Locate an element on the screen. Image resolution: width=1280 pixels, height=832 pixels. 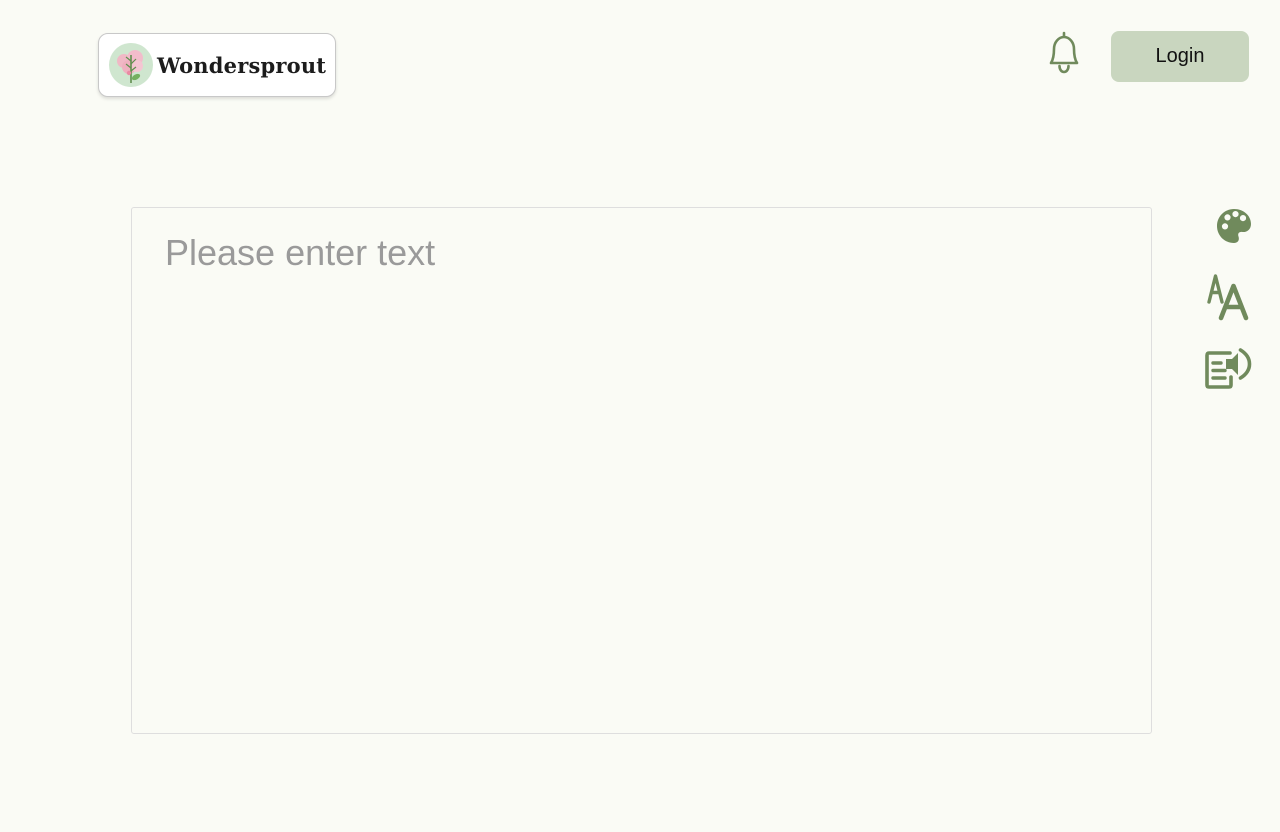
logo: Wondersprout is located at coordinates (217, 65).